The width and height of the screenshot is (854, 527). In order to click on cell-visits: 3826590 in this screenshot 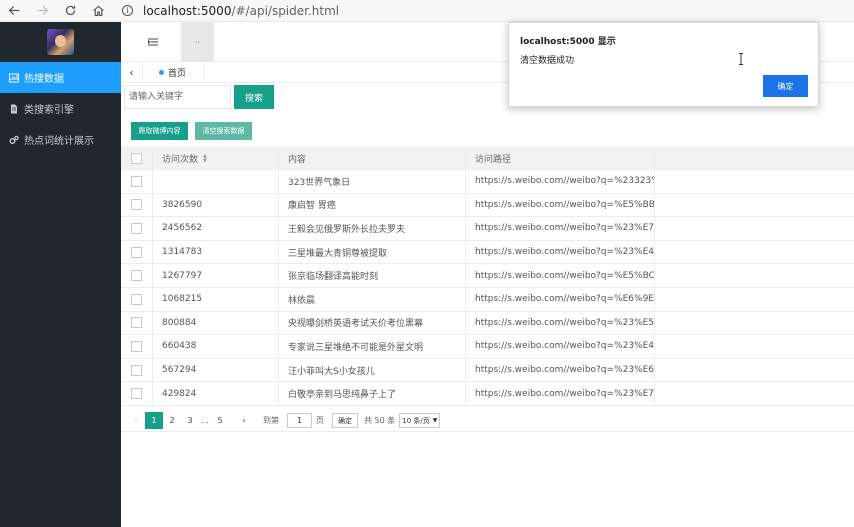, I will do `click(216, 205)`.